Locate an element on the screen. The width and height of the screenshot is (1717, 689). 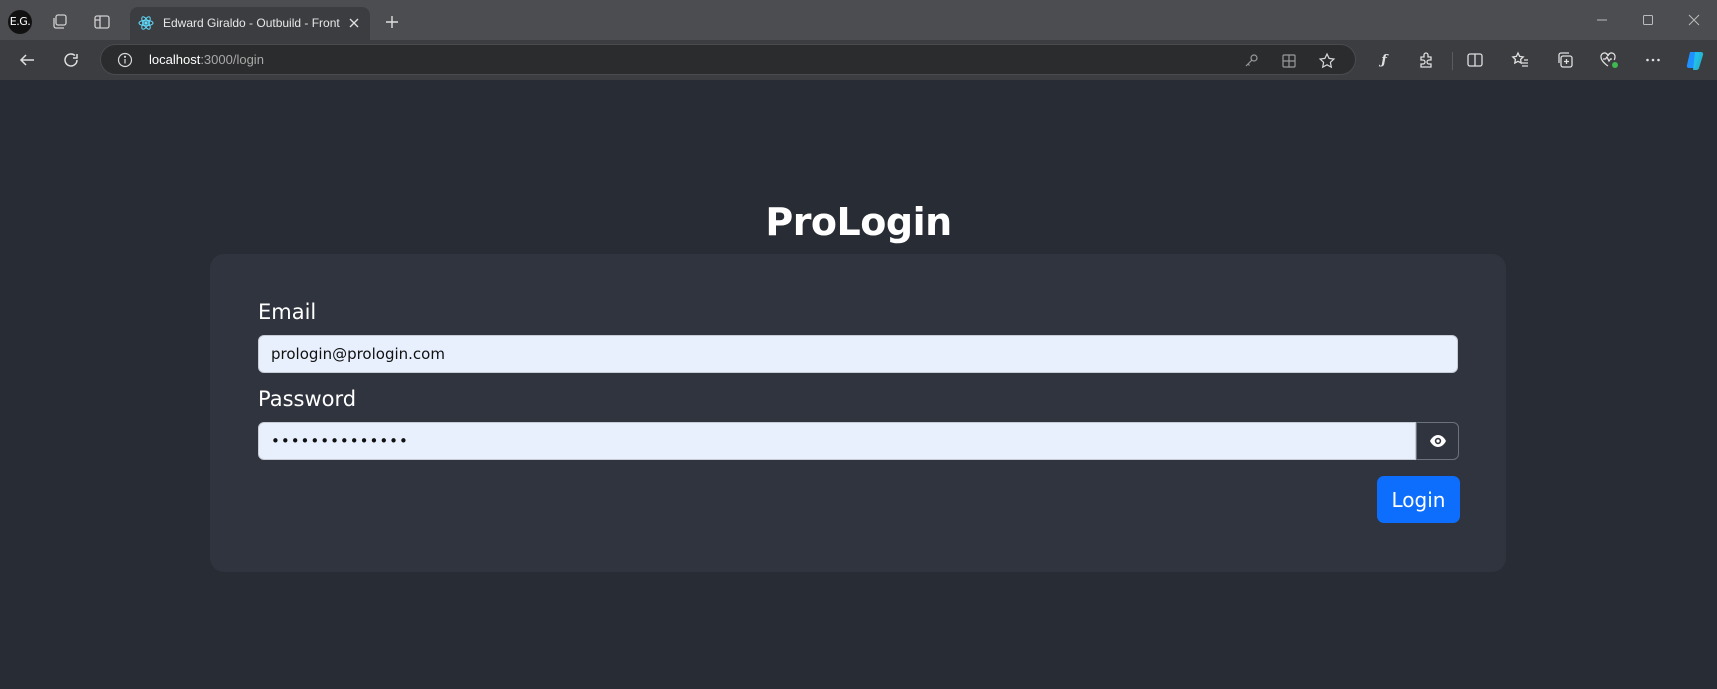
browser-essentials-icon is located at coordinates (1609, 60).